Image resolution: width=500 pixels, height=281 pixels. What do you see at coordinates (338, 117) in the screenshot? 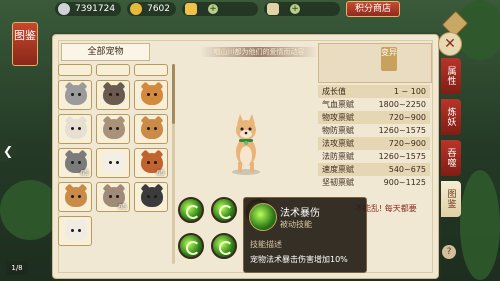
I see `stat-label: 物攻禀赋` at bounding box center [338, 117].